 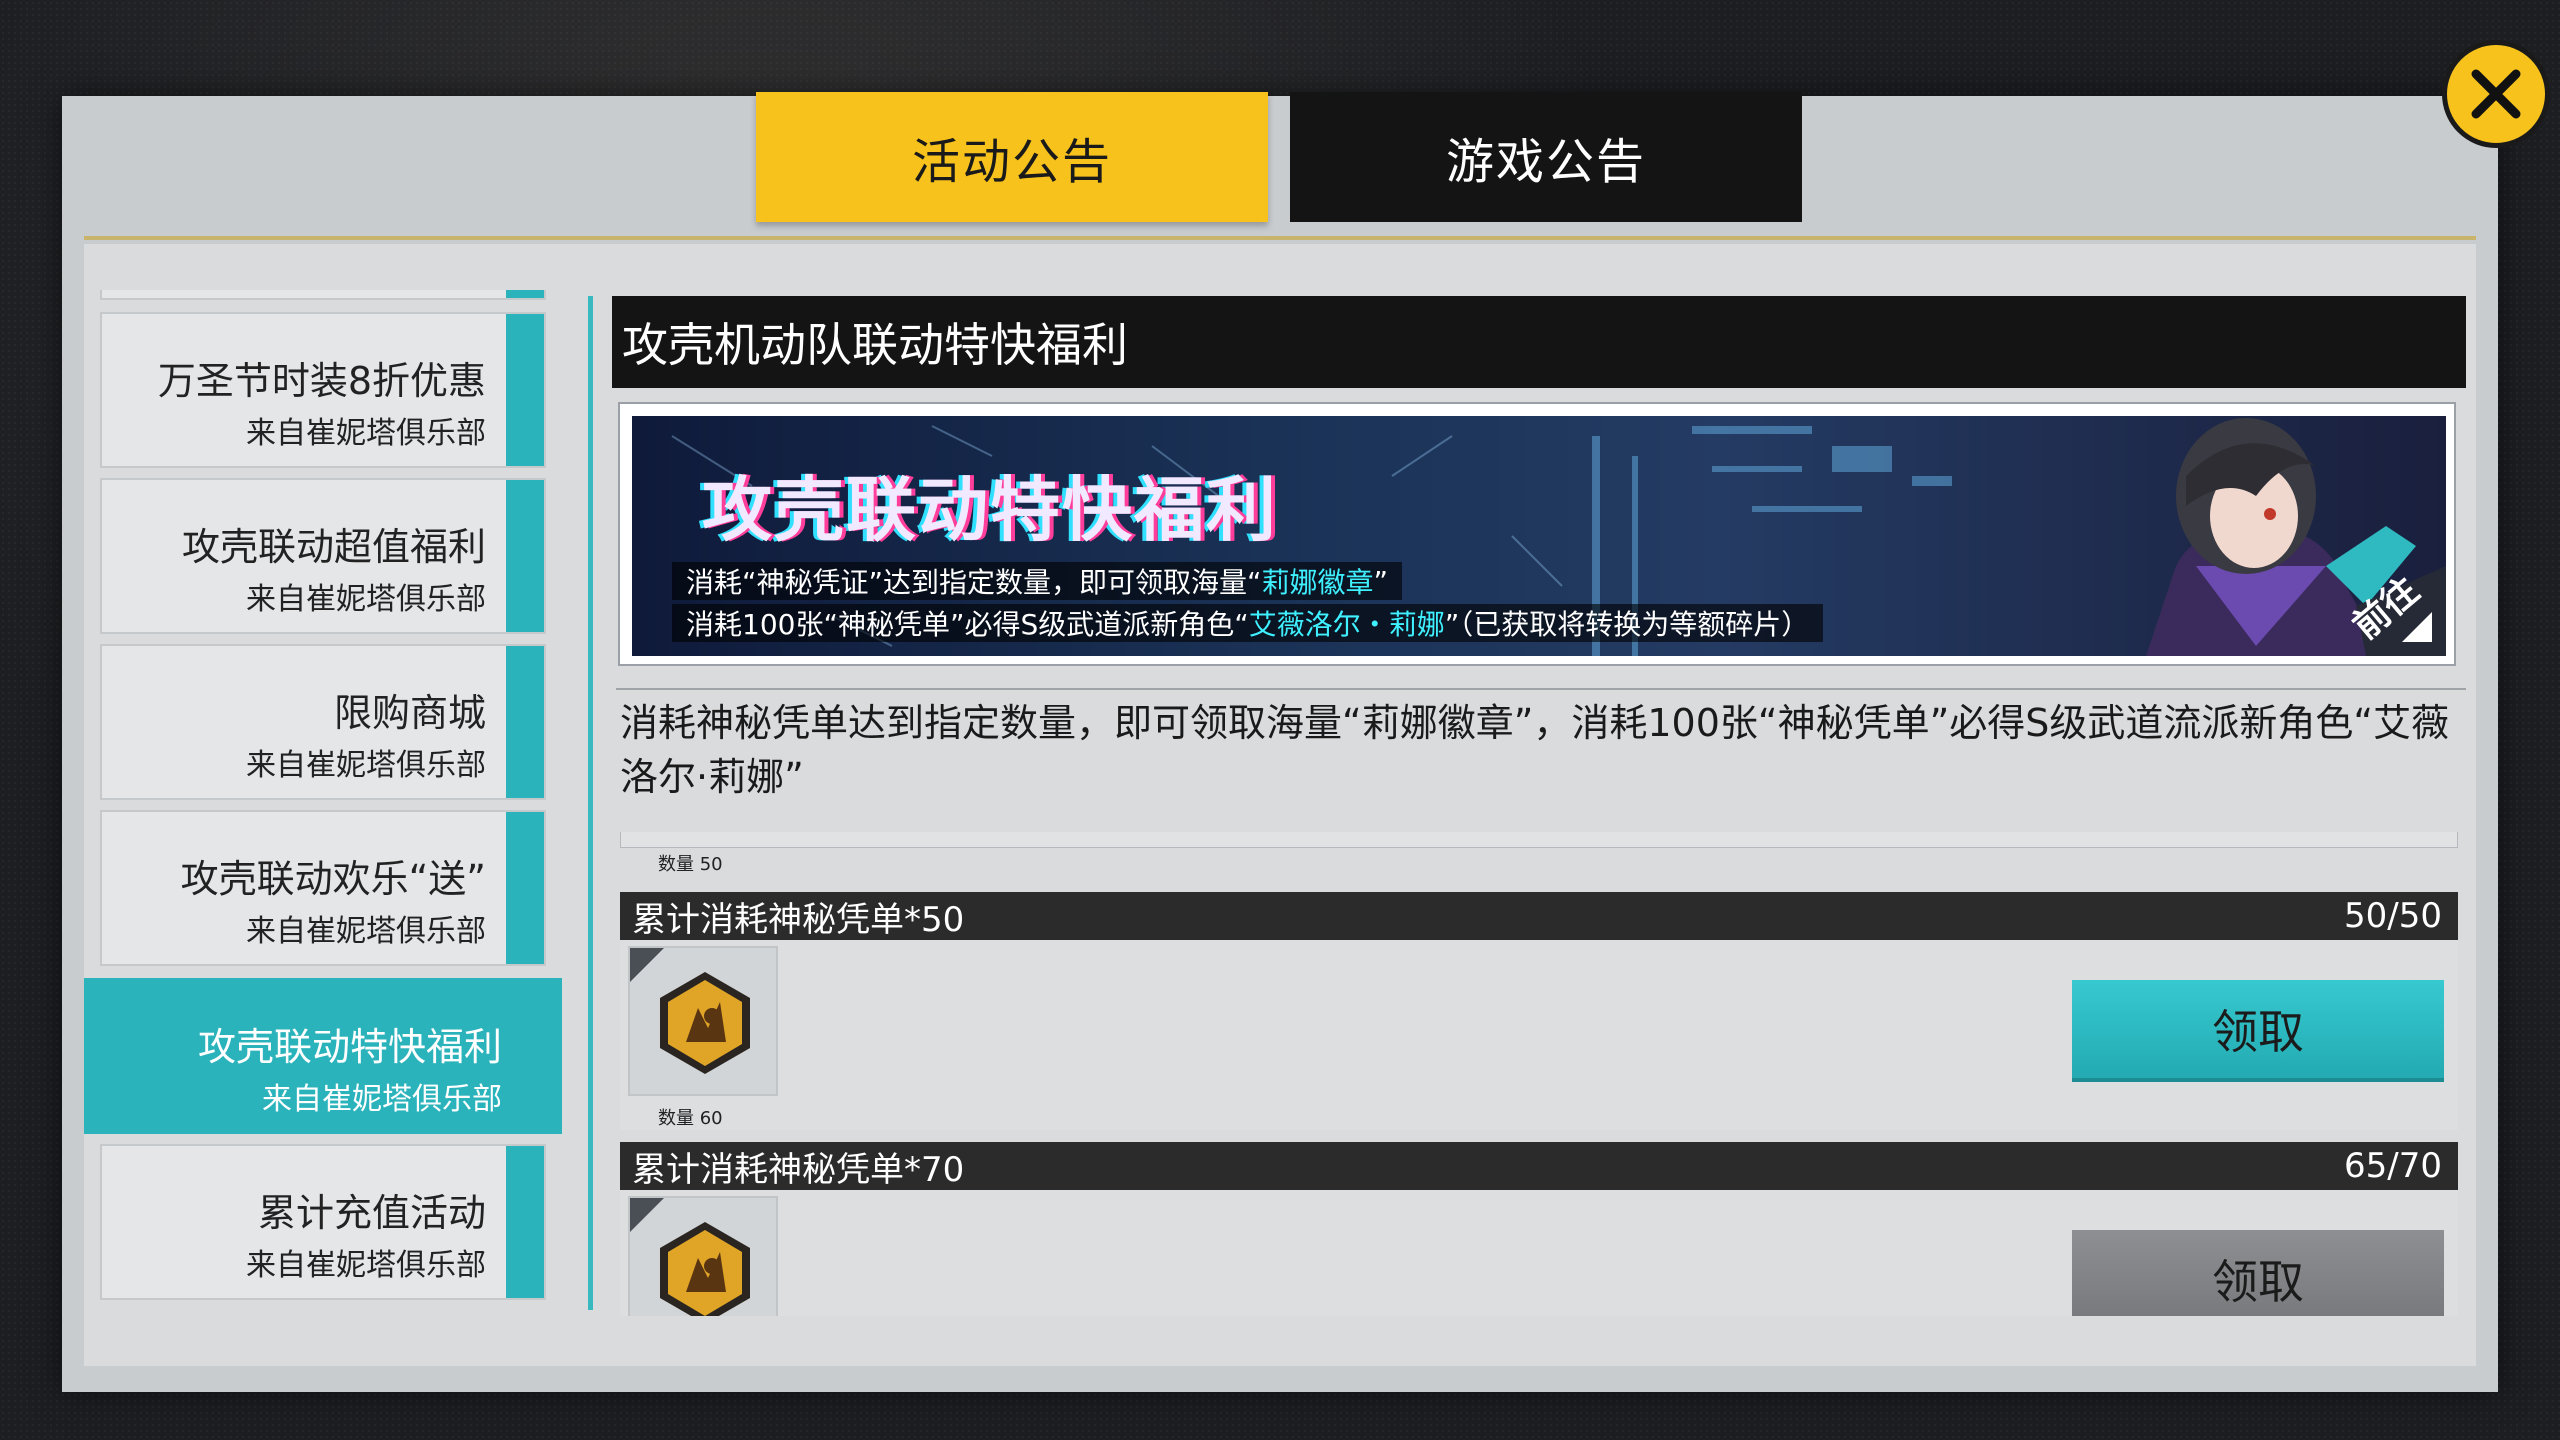 I want to click on list-item-collab-gift: 攻壳联动欢乐“送” 来自崔妮塔俱乐部, so click(x=323, y=888).